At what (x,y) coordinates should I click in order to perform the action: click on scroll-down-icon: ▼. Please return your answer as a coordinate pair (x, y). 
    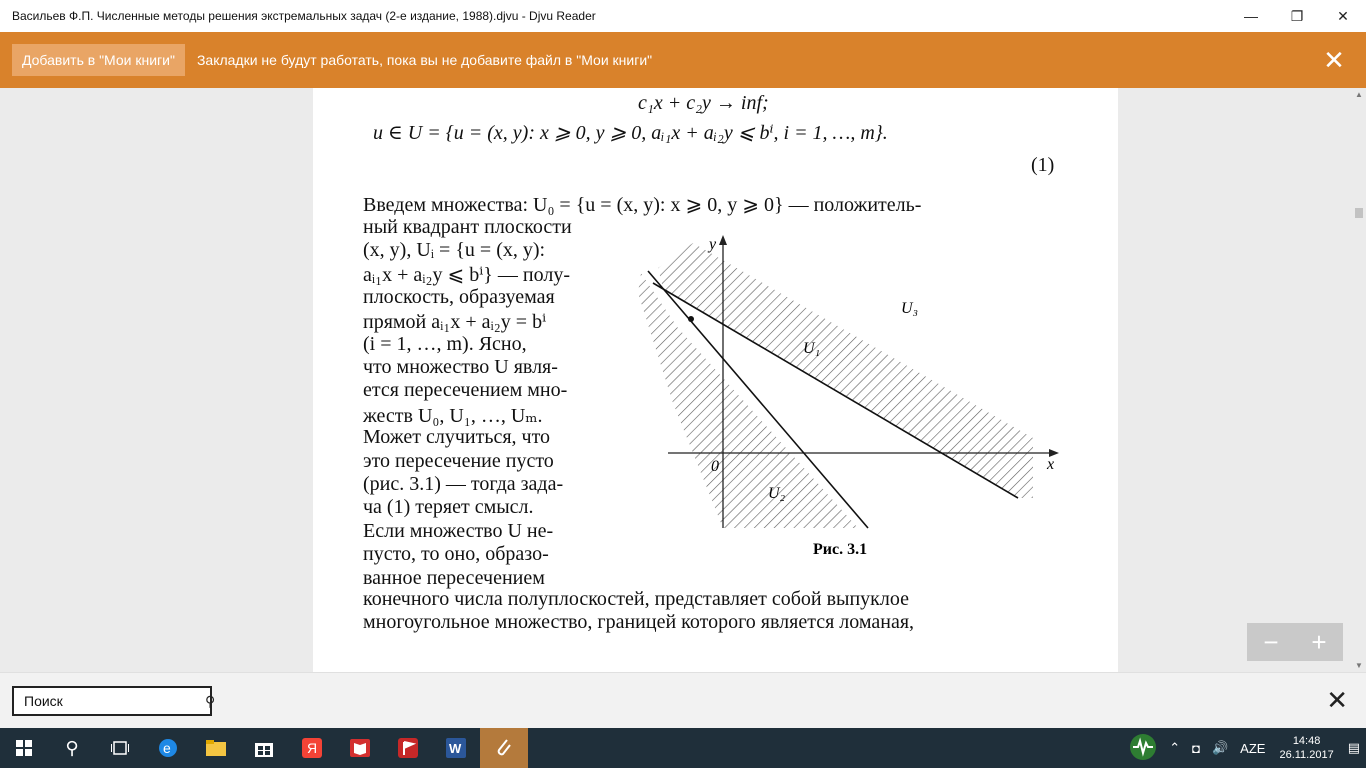
    Looking at the image, I should click on (1359, 665).